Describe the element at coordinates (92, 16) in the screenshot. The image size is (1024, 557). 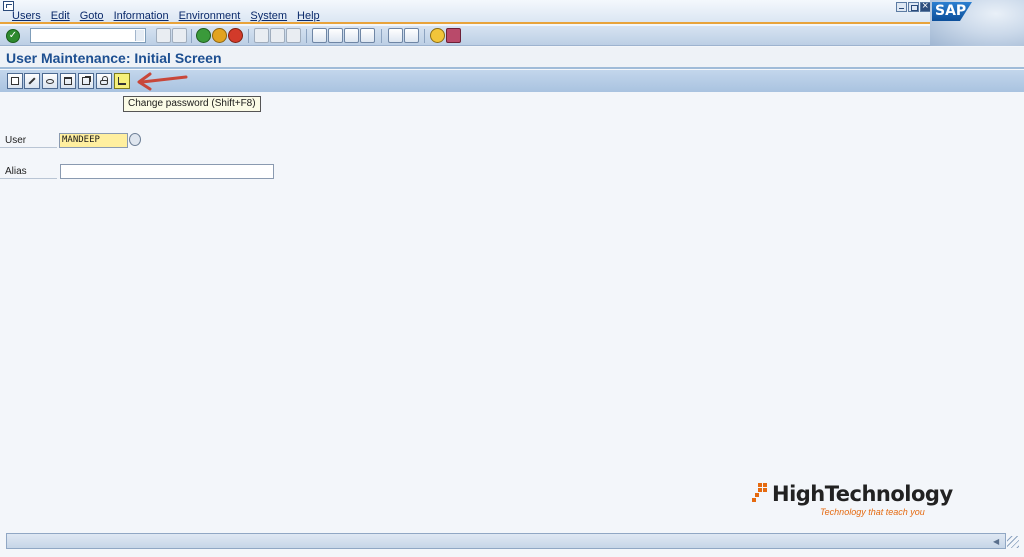
I see `menu-goto: Goto` at that location.